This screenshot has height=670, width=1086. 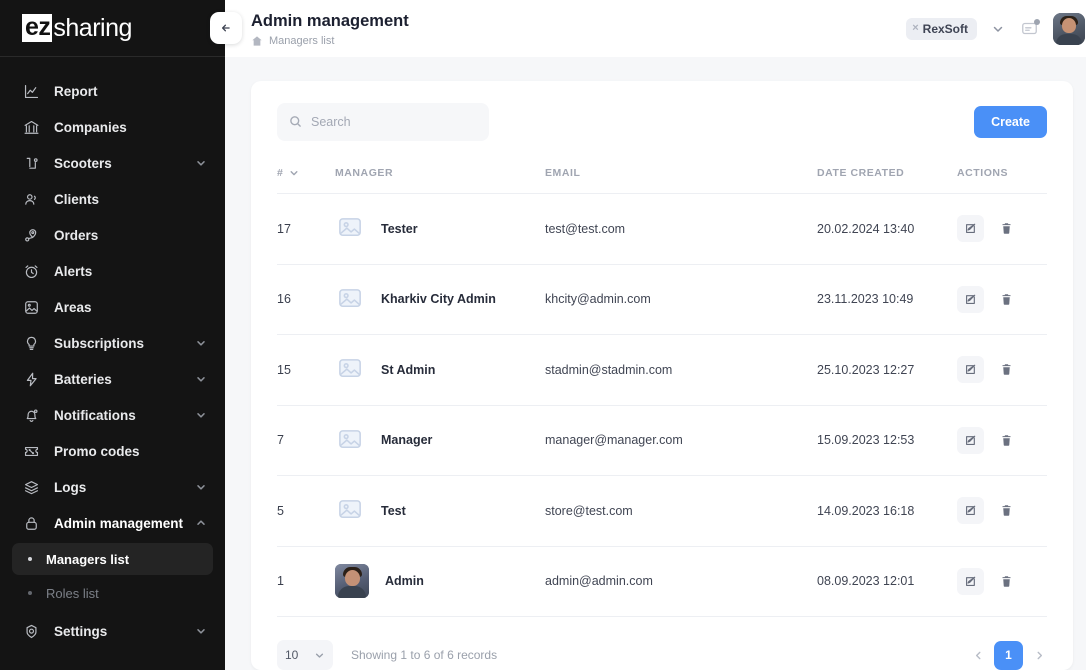 What do you see at coordinates (31, 127) in the screenshot?
I see `bank-icon` at bounding box center [31, 127].